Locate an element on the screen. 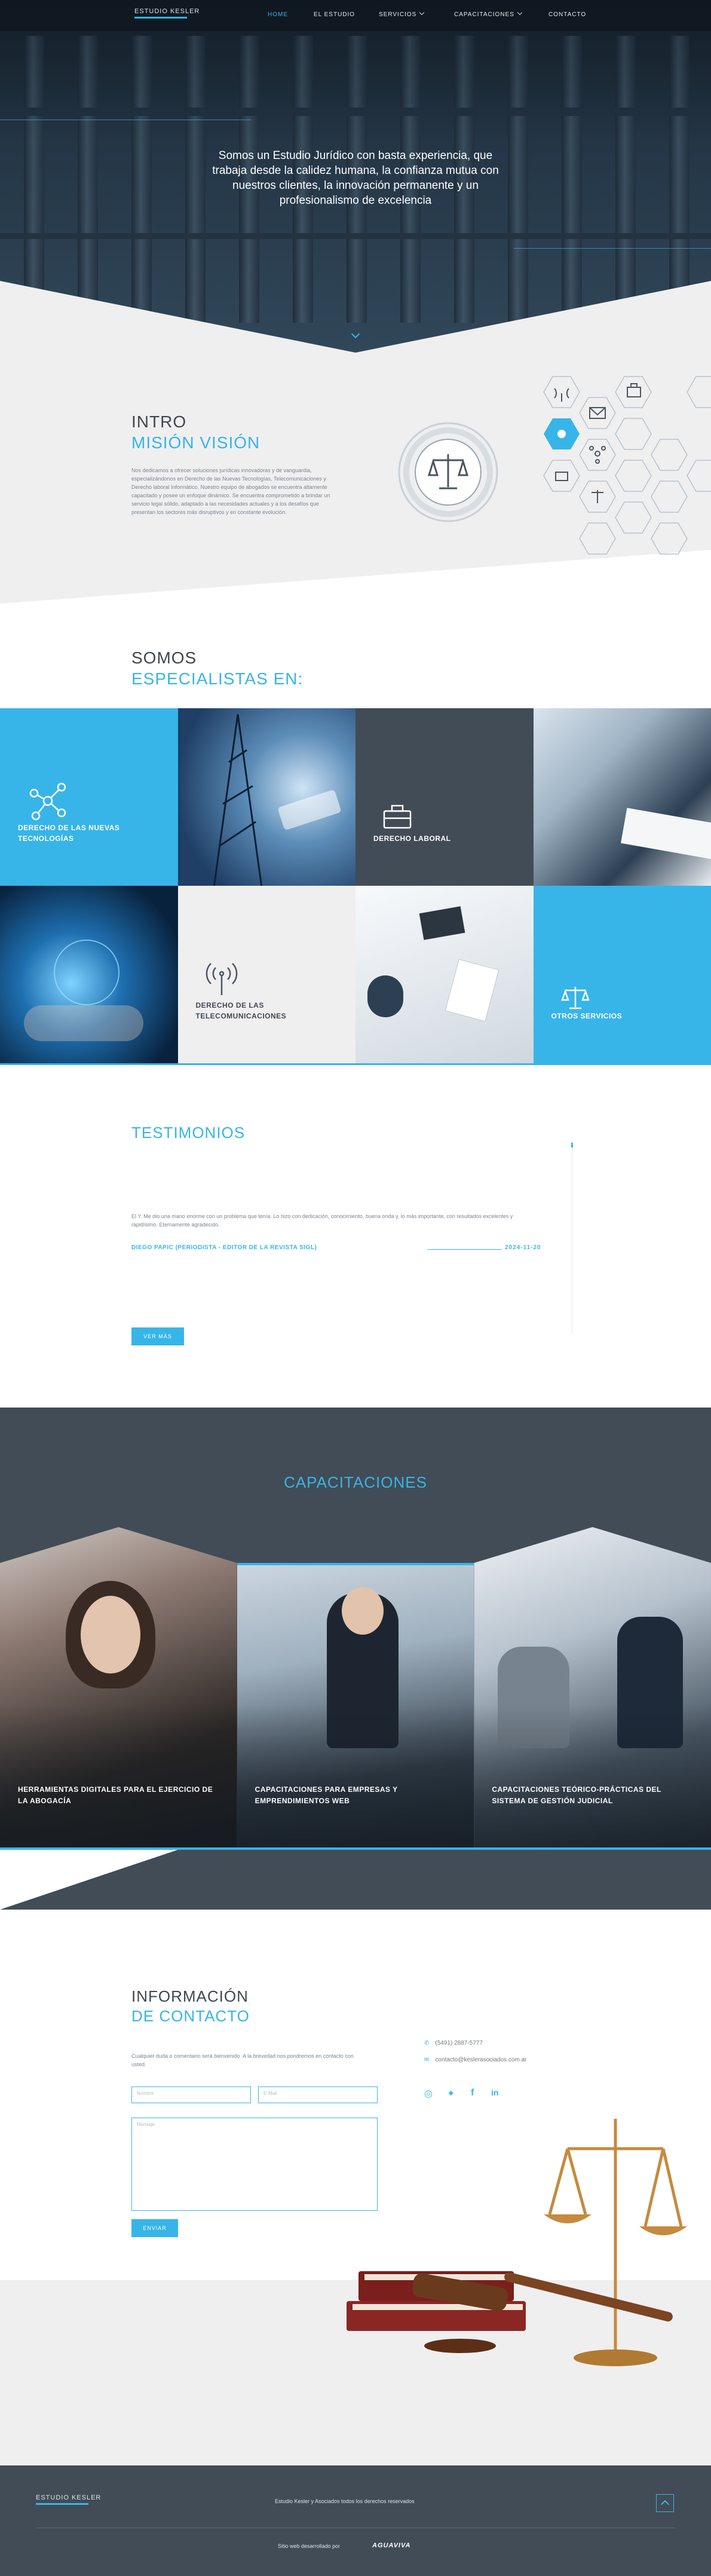  scales-icon is located at coordinates (575, 998).